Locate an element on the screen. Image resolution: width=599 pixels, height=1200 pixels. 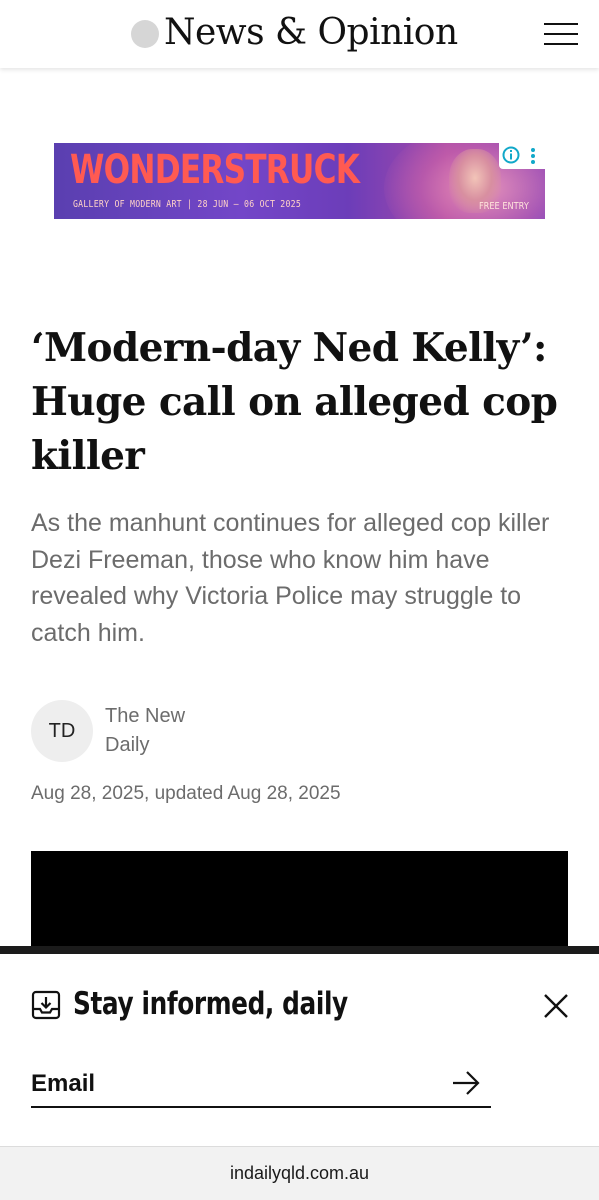
site-header: News & Opinion is located at coordinates (299, 34).